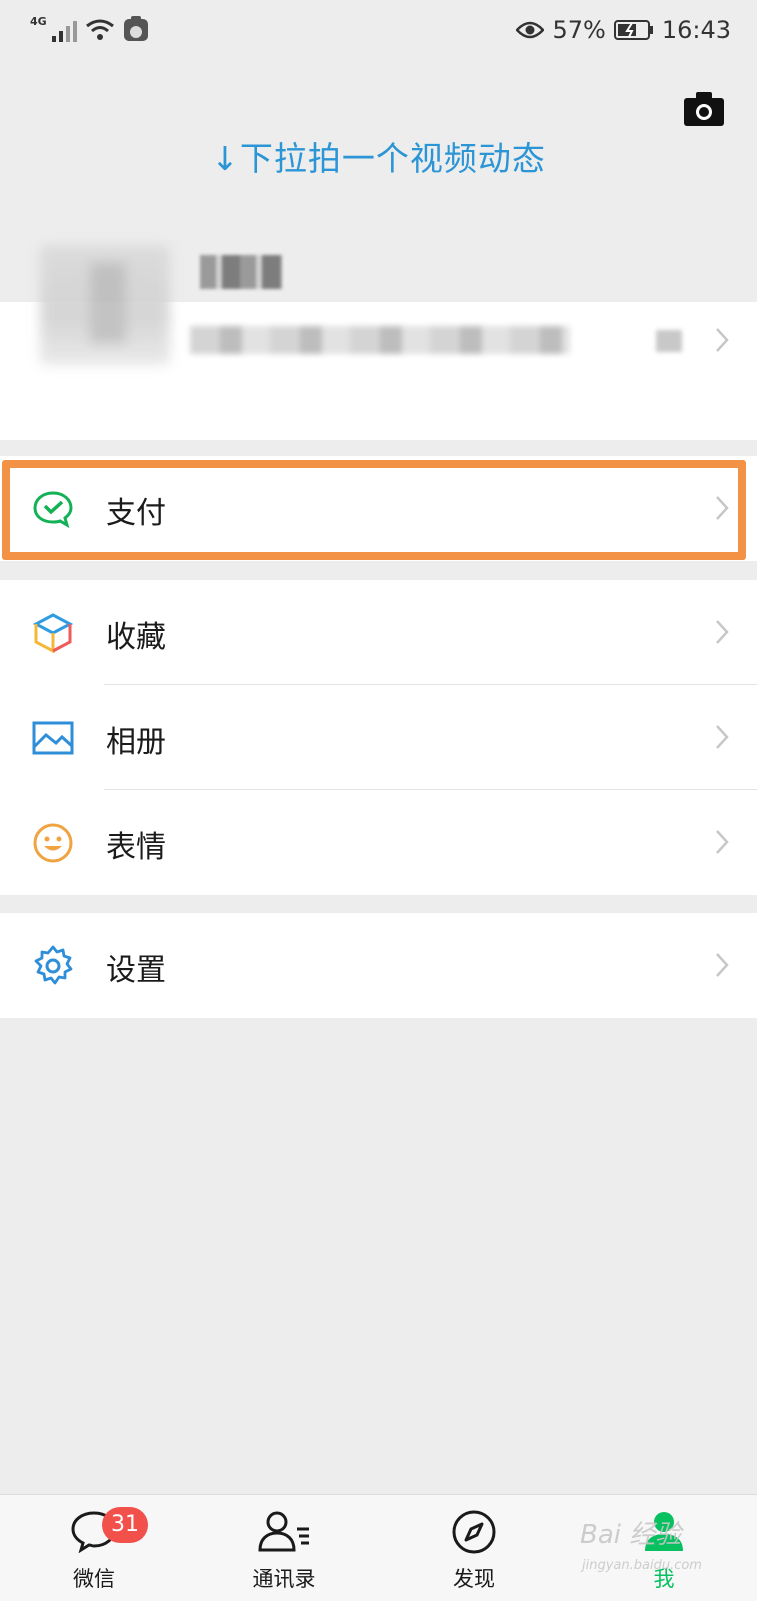 This screenshot has height=1601, width=757. What do you see at coordinates (105, 305) in the screenshot?
I see `avatar` at bounding box center [105, 305].